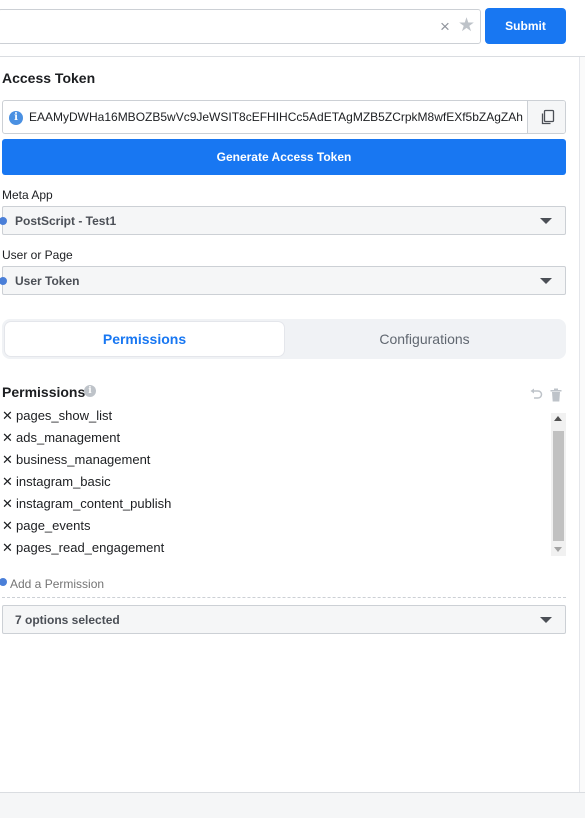  Describe the element at coordinates (90, 547) in the screenshot. I see `permission-label: pages_read_engagement` at that location.